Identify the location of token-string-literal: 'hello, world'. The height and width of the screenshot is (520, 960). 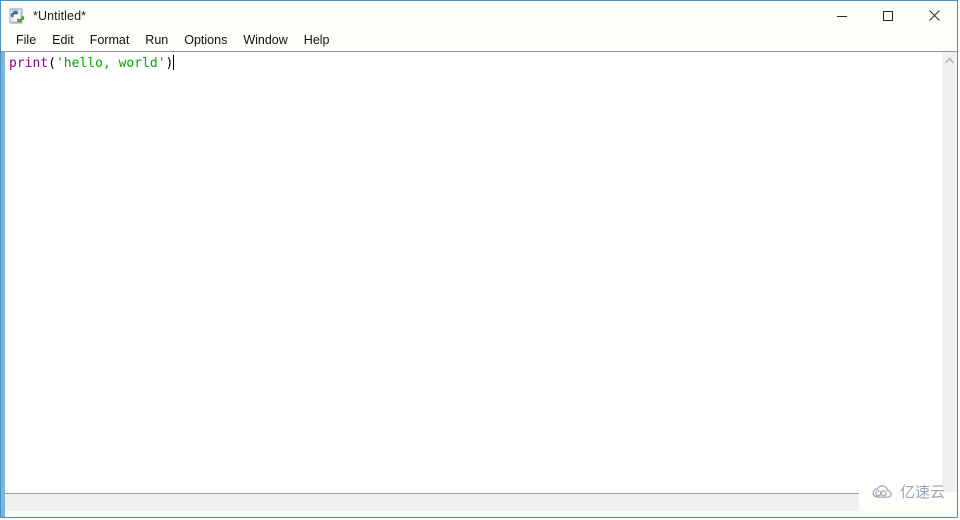
(110, 63).